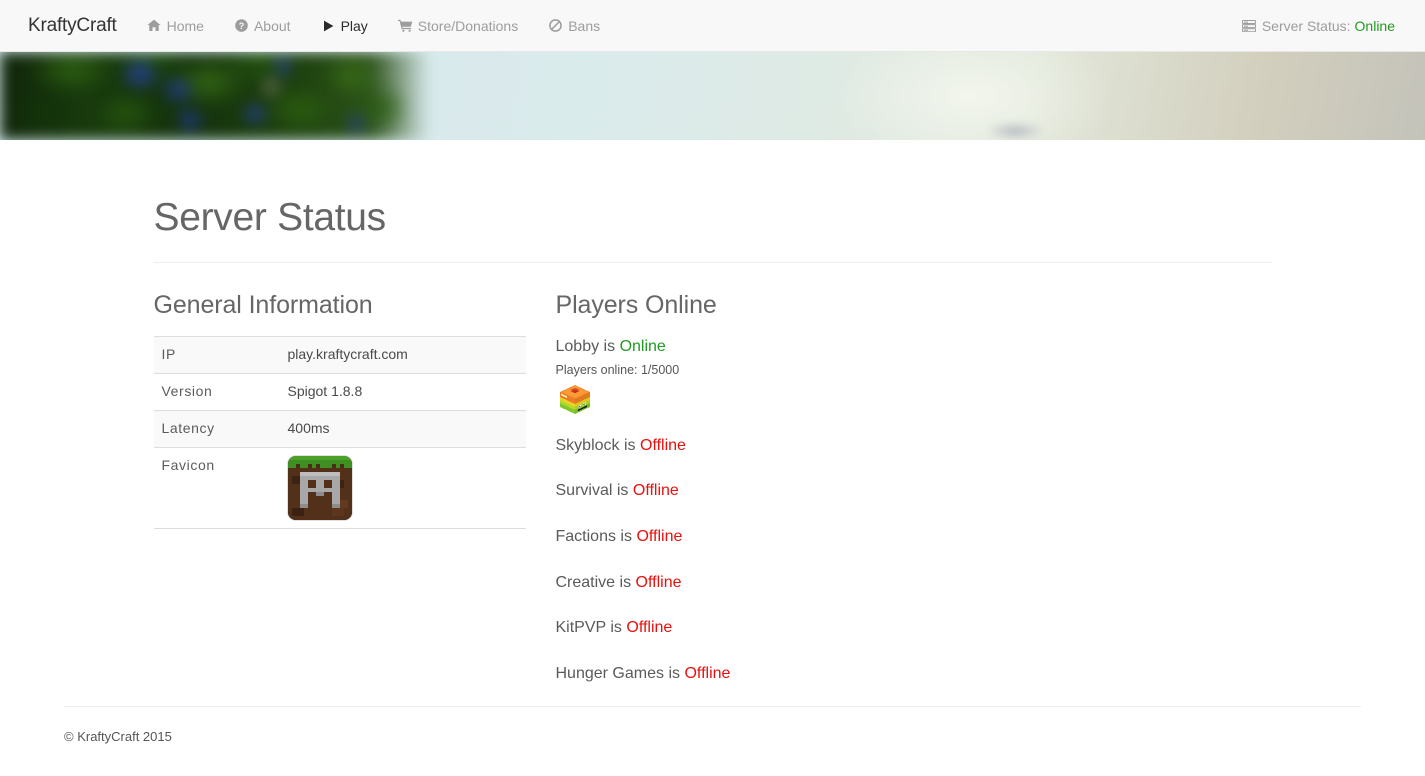  I want to click on nav-item-play: Play, so click(344, 26).